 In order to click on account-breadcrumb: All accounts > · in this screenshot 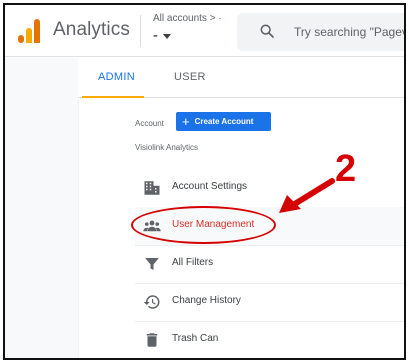, I will do `click(187, 18)`.